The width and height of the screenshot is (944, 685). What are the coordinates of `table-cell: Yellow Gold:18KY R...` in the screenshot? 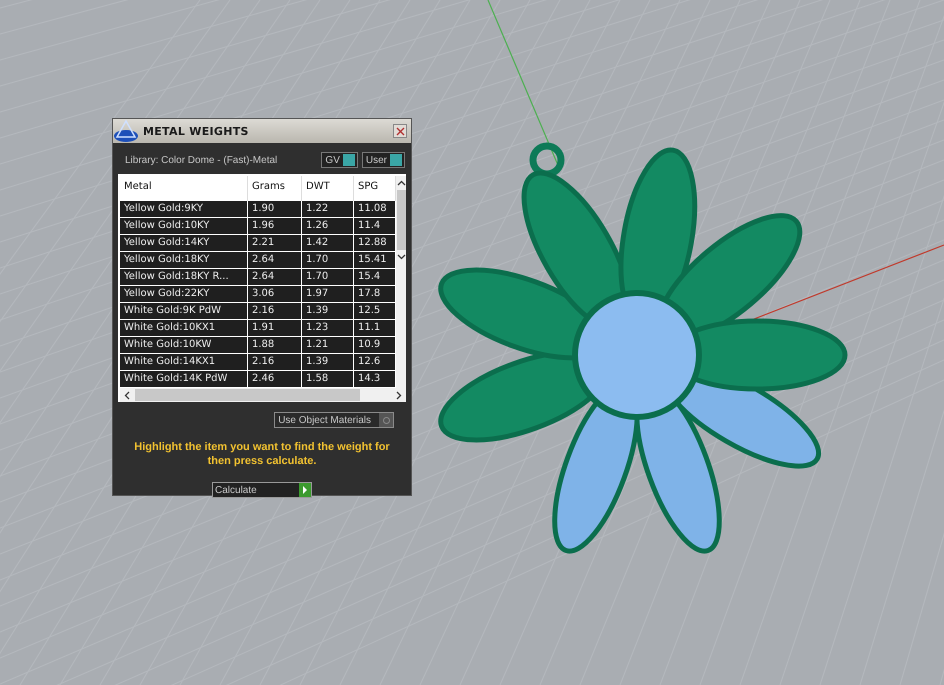 It's located at (184, 277).